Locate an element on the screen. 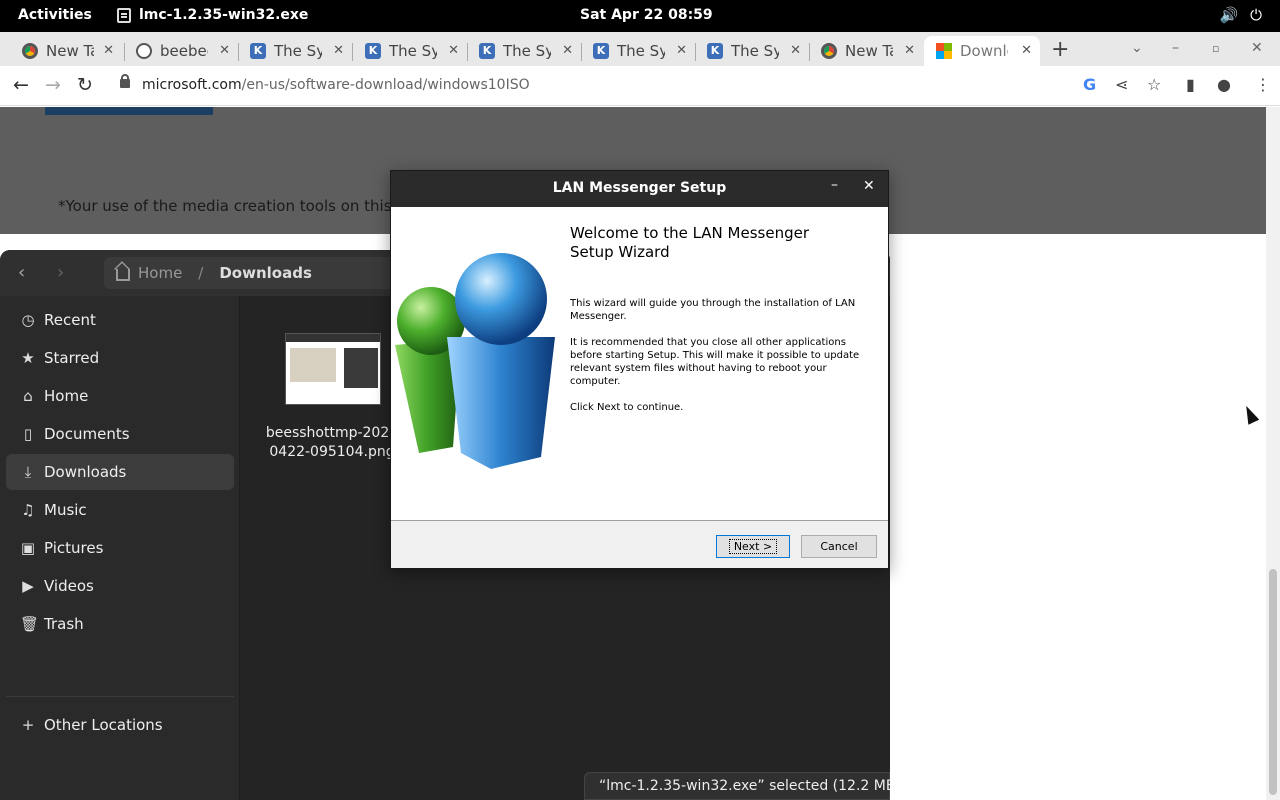  app-menu: lmc-1.2.35-win32.exe is located at coordinates (212, 15).